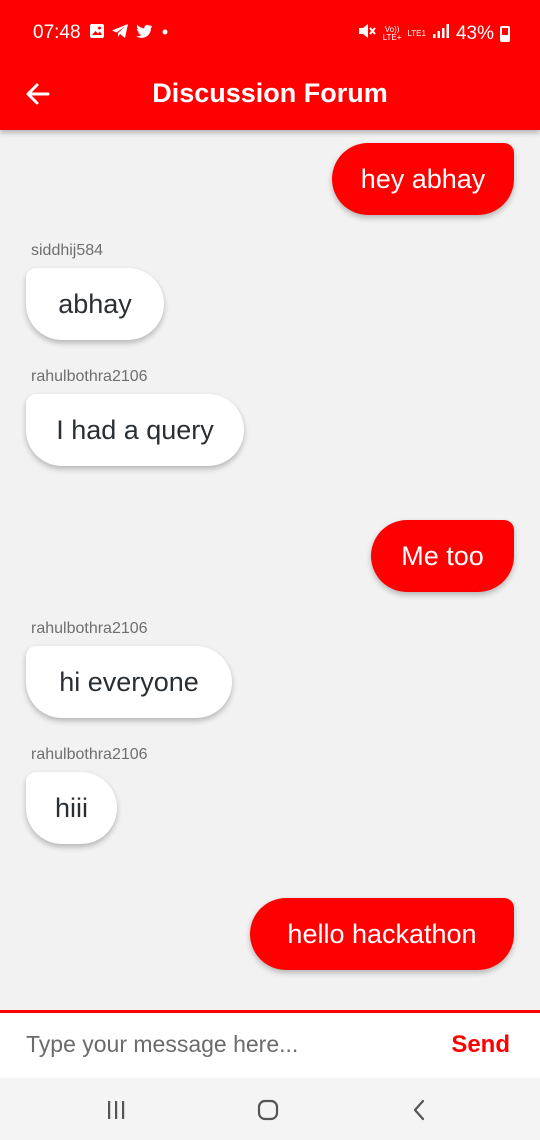 The image size is (540, 1140). Describe the element at coordinates (144, 34) in the screenshot. I see `twitter-icon` at that location.